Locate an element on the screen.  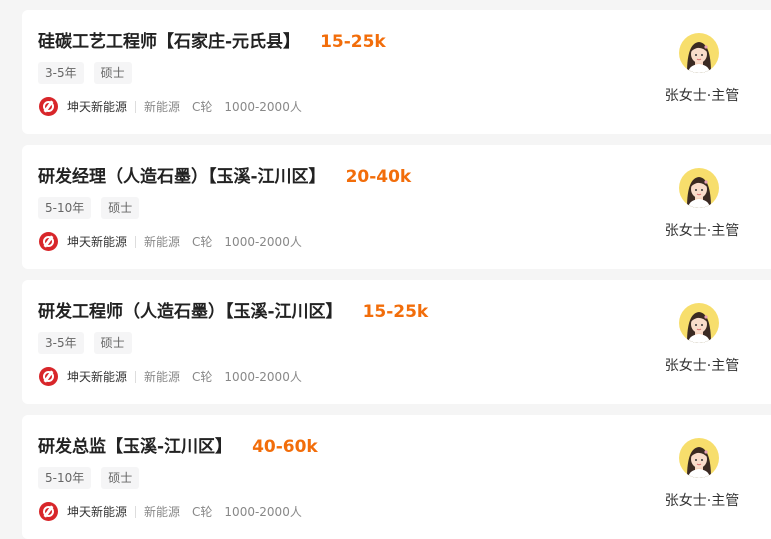
job-title-row: 硅碳工艺工程师【石家庄-元氏县】 15-25k is located at coordinates (212, 39).